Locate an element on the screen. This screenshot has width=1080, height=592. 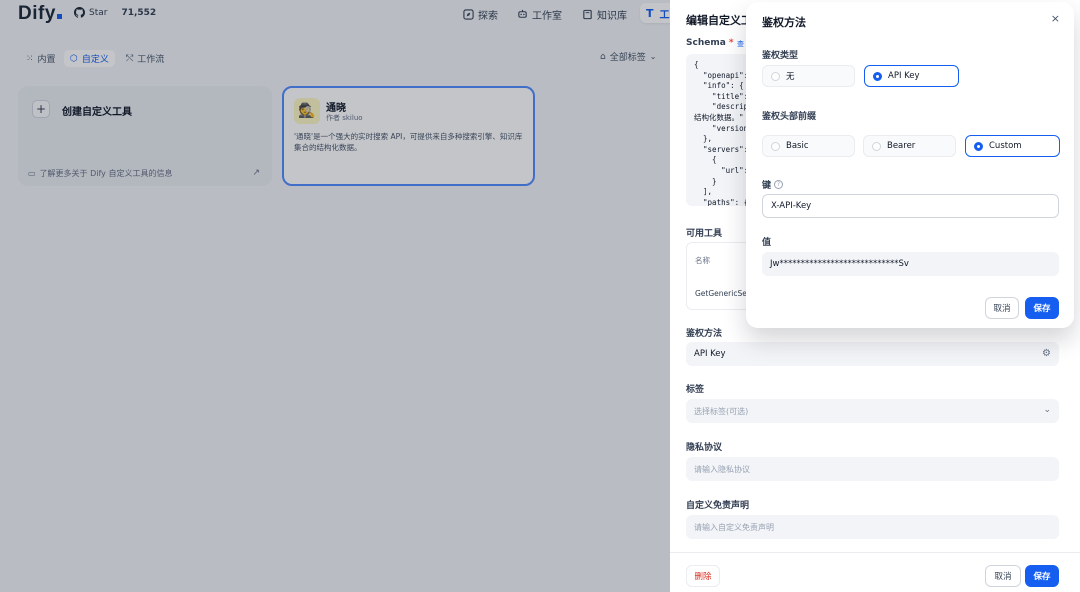
modal-save-button: 保存 is located at coordinates (1042, 308).